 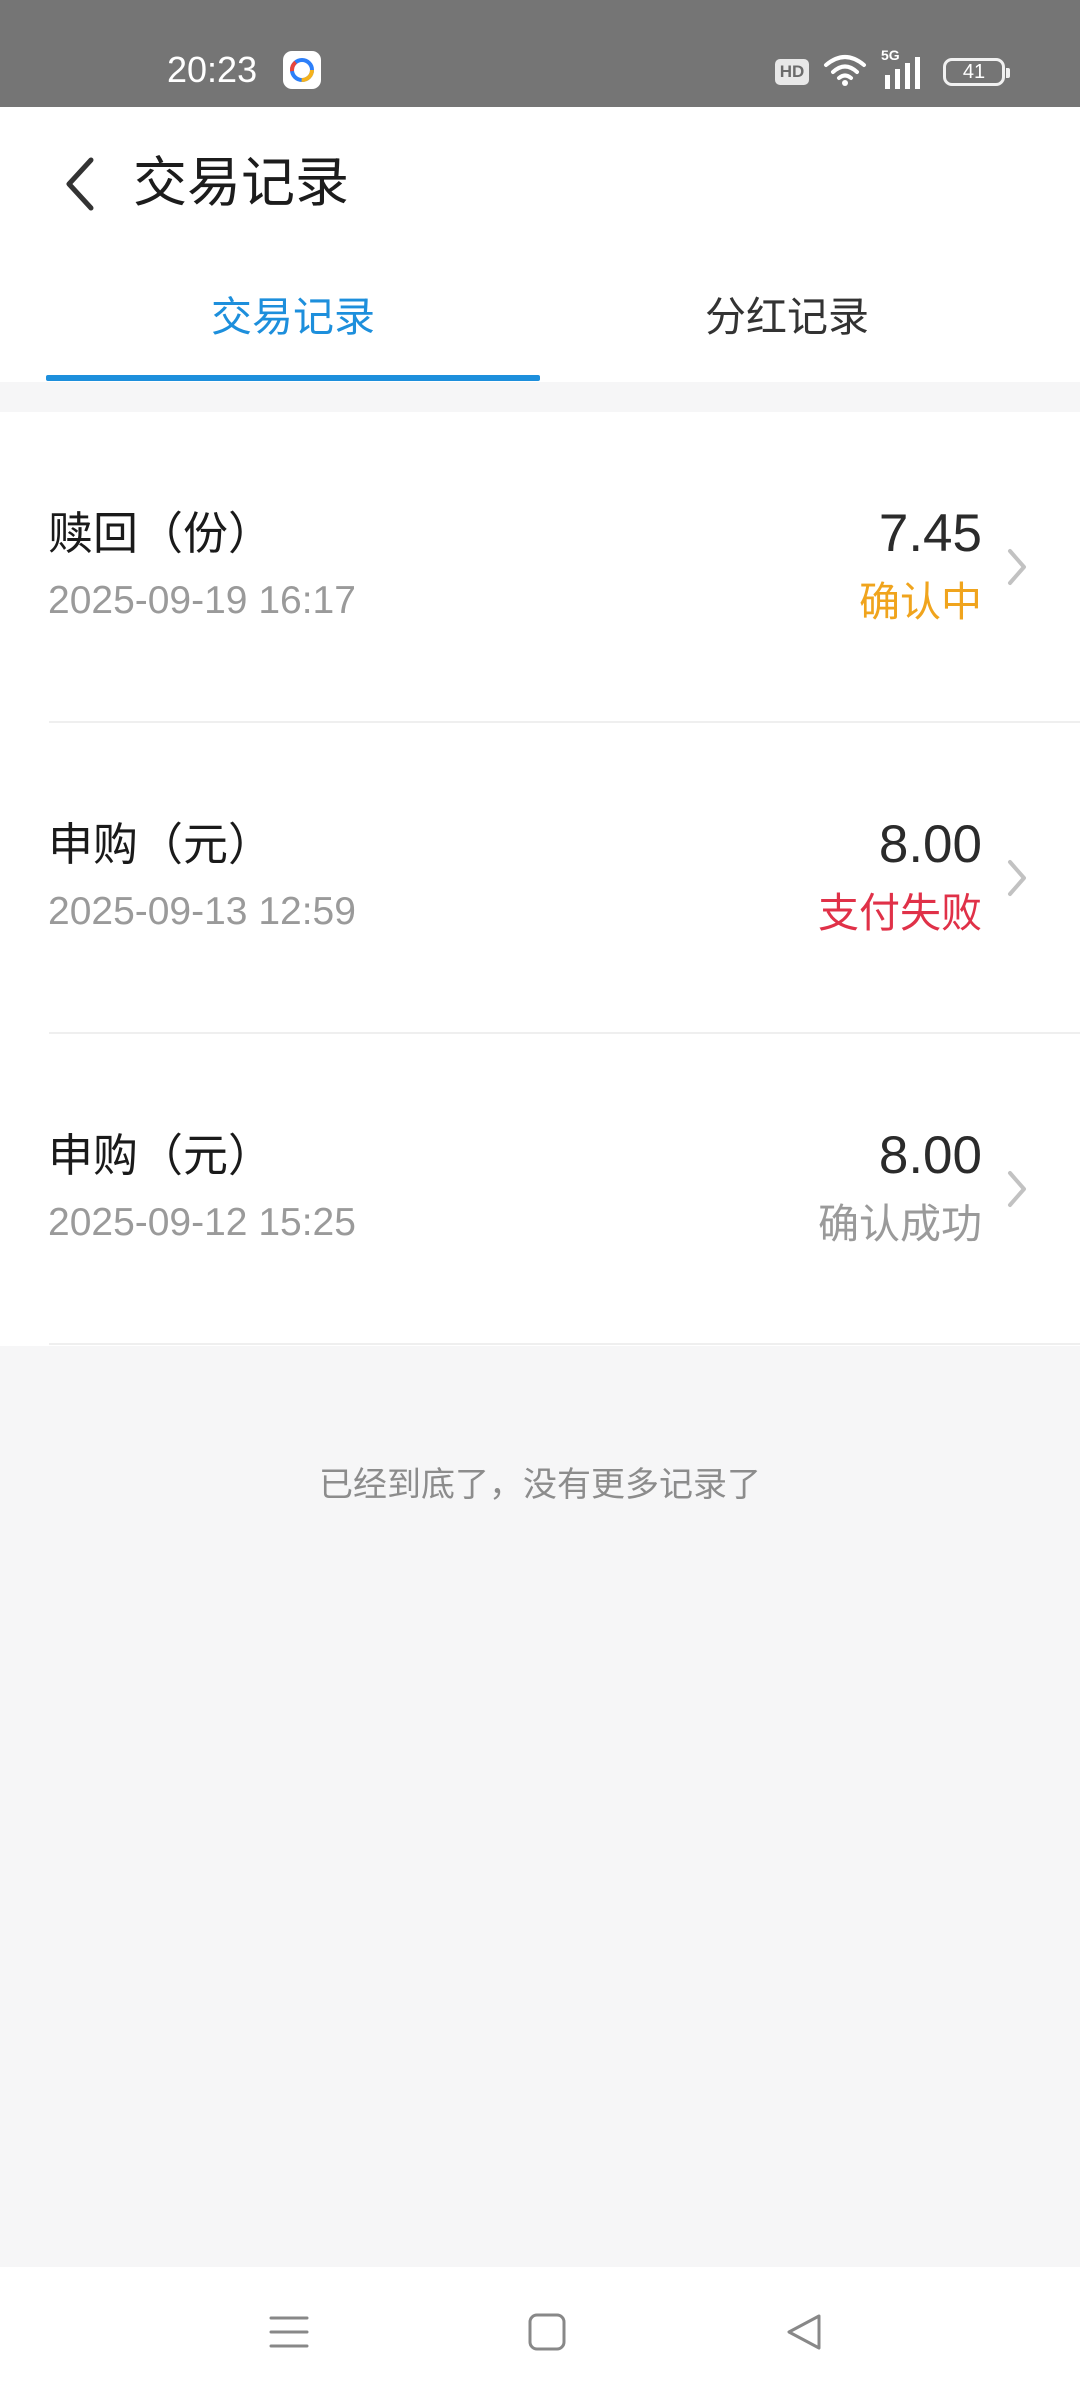 I want to click on record-status: 确认成功, so click(x=900, y=1224).